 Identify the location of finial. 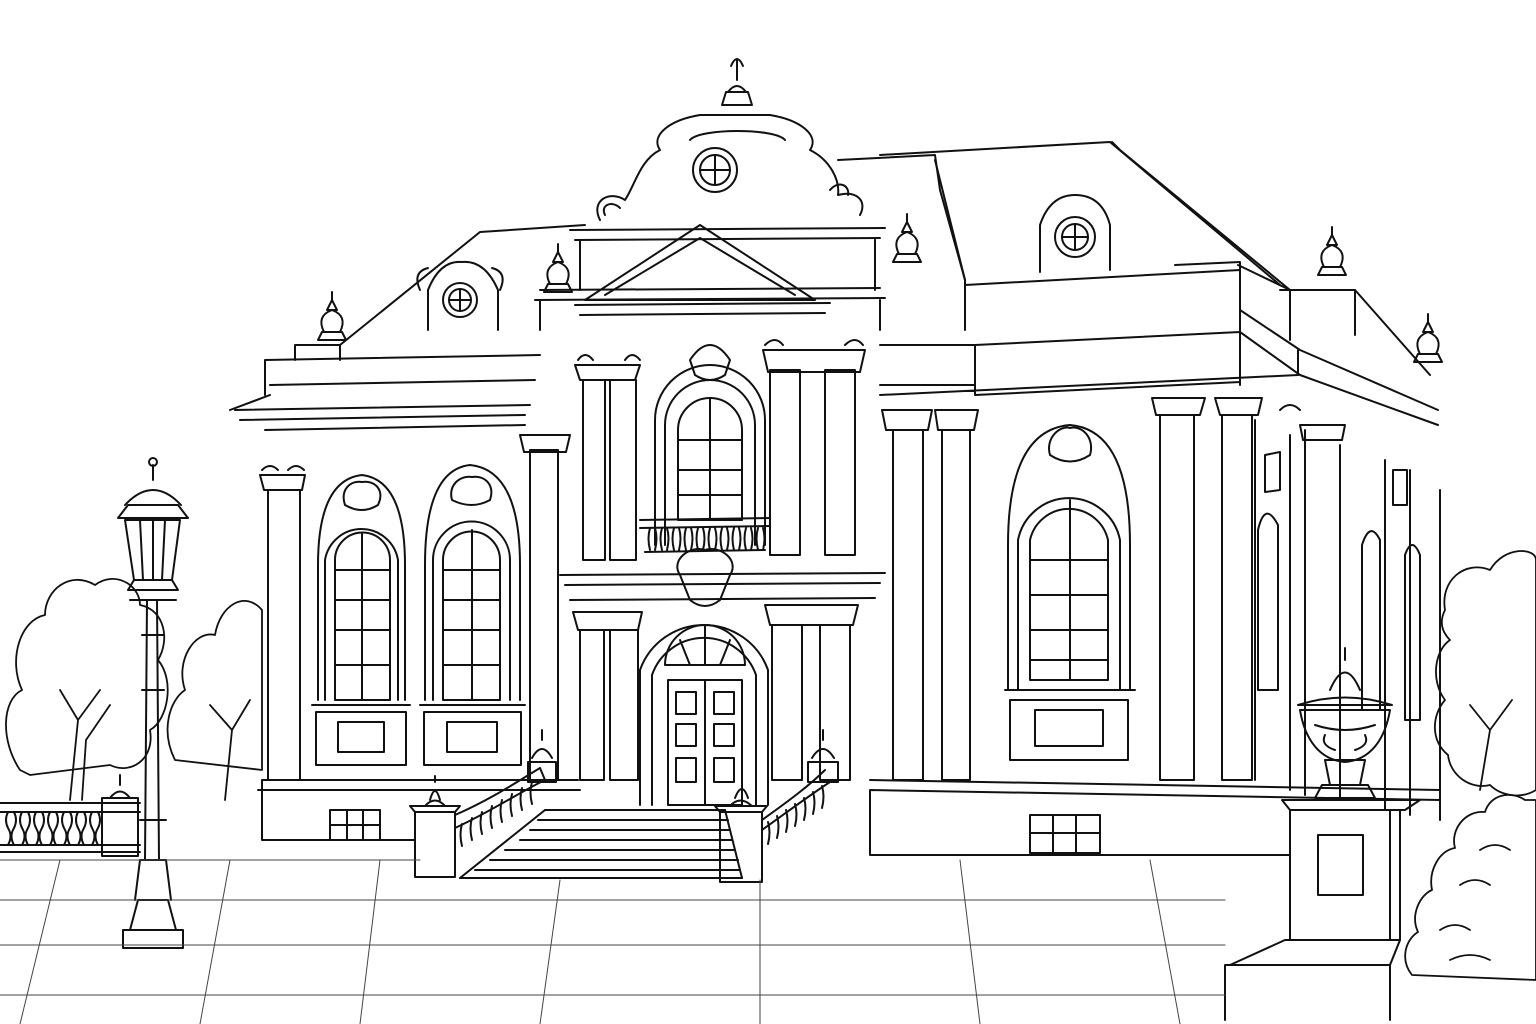
(737, 82).